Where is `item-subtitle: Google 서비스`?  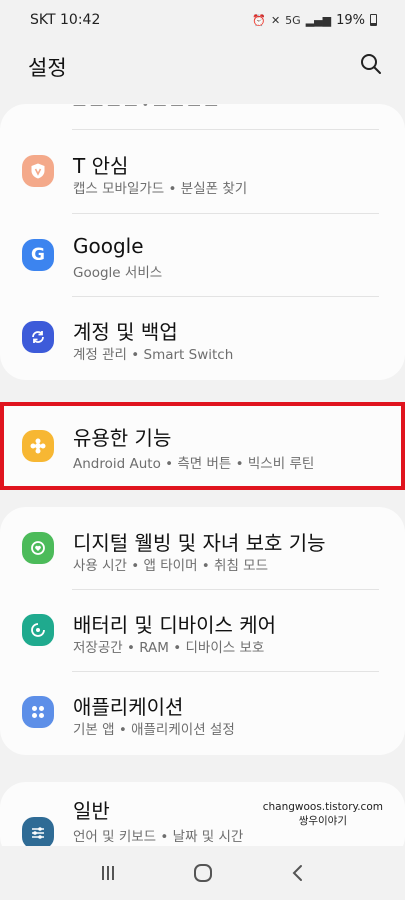 item-subtitle: Google 서비스 is located at coordinates (118, 273).